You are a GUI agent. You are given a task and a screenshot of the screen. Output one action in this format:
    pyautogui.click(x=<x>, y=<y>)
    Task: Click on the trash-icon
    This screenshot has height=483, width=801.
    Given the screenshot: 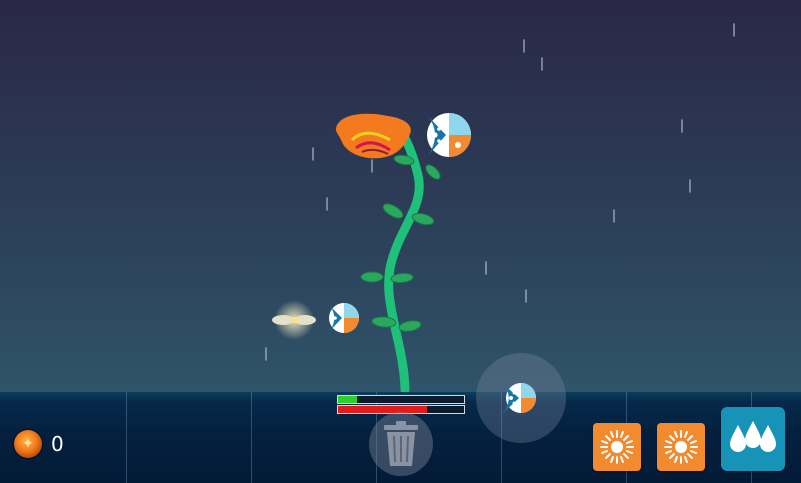 What is the action you would take?
    pyautogui.click(x=401, y=443)
    